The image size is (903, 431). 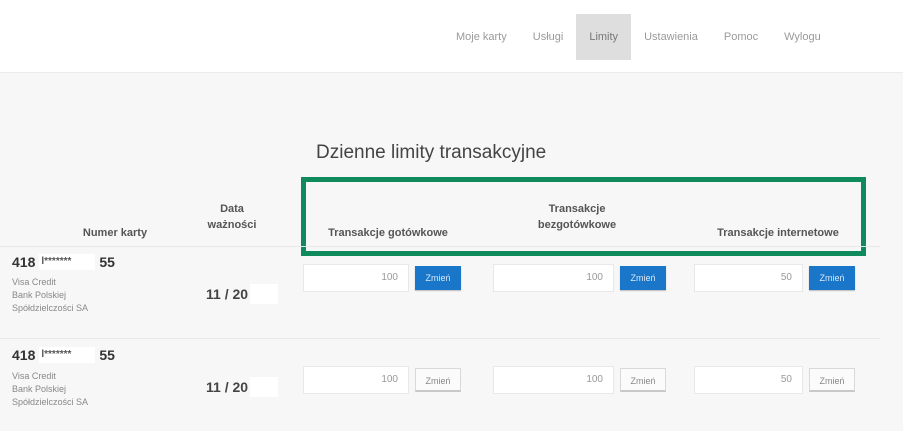 I want to click on section-title: Dzienne limity transakcyjne, so click(x=431, y=152).